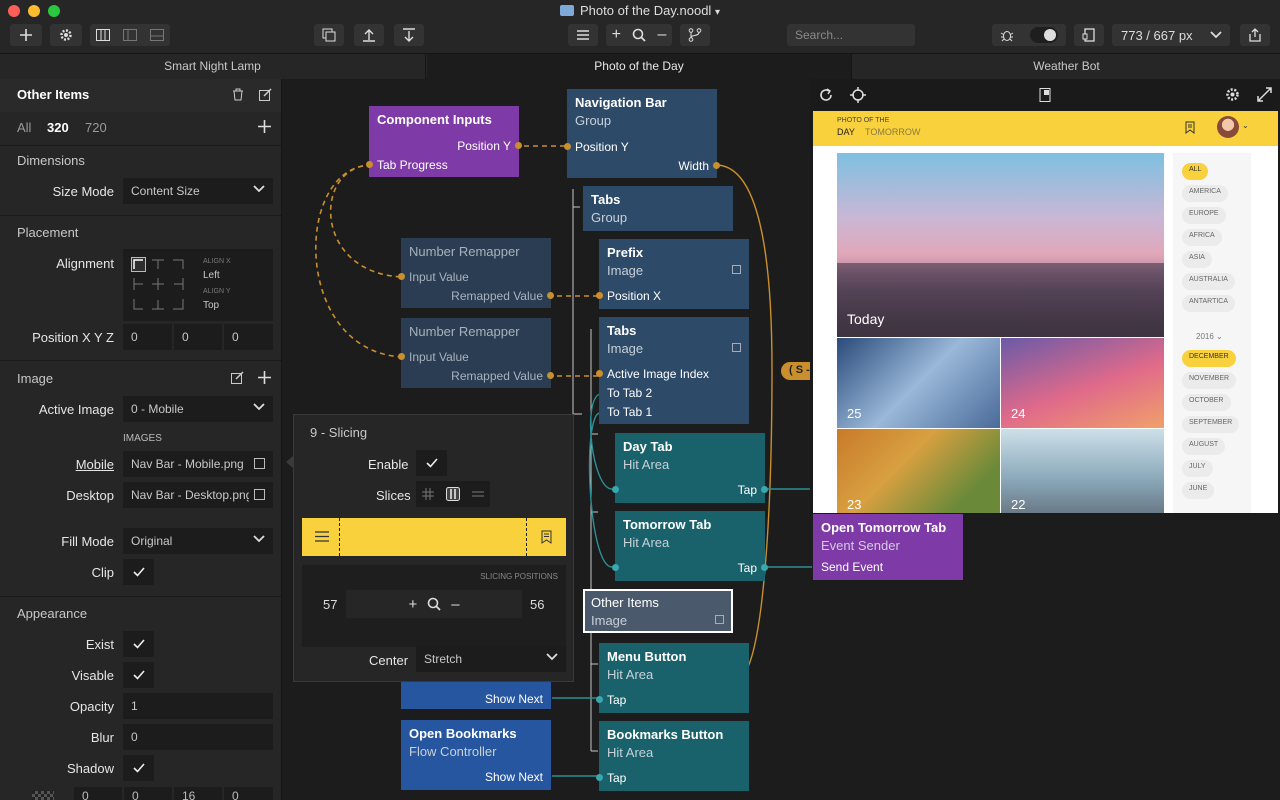  I want to click on add-button, so click(26, 35).